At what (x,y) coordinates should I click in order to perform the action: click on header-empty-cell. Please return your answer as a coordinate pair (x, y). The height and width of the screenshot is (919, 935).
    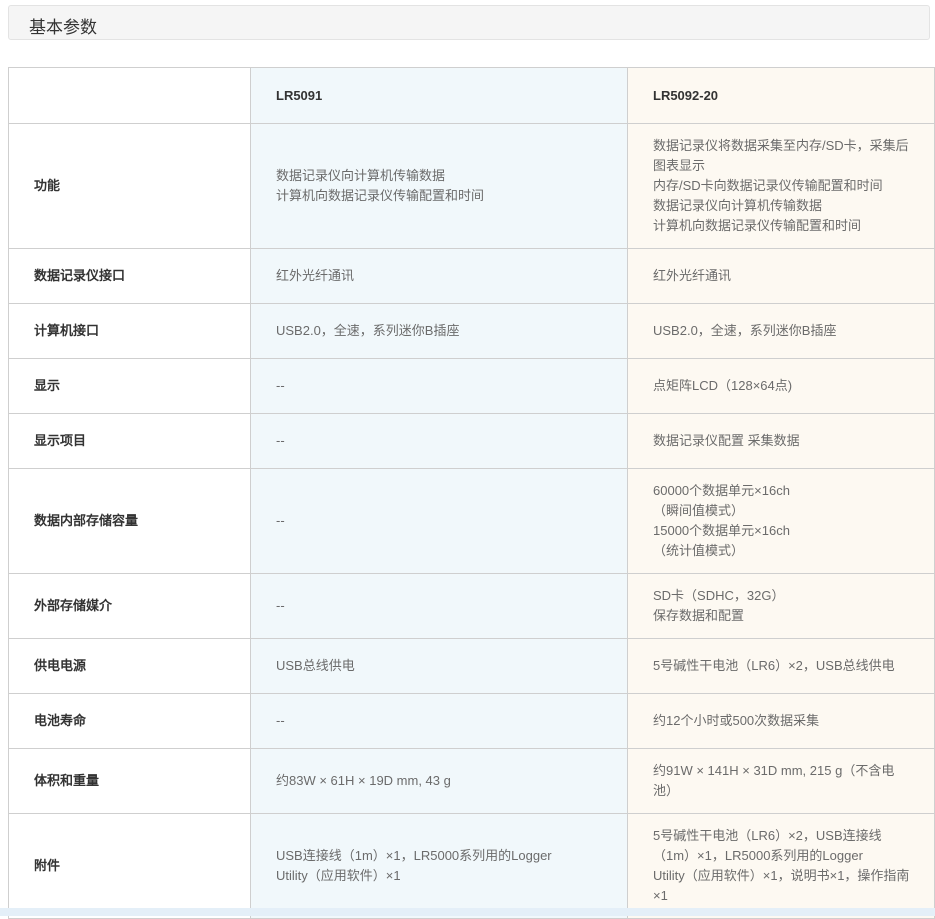
    Looking at the image, I should click on (129, 95).